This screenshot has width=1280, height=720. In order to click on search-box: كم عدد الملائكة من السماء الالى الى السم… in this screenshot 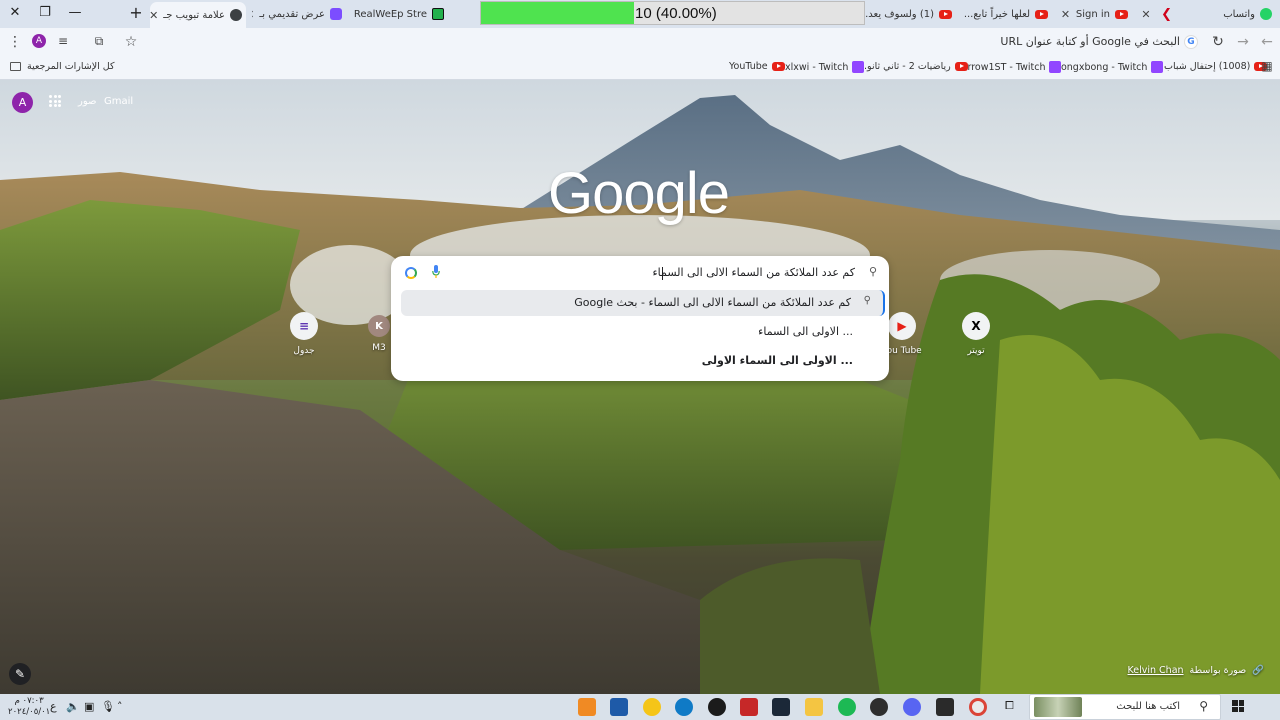, I will do `click(640, 273)`.